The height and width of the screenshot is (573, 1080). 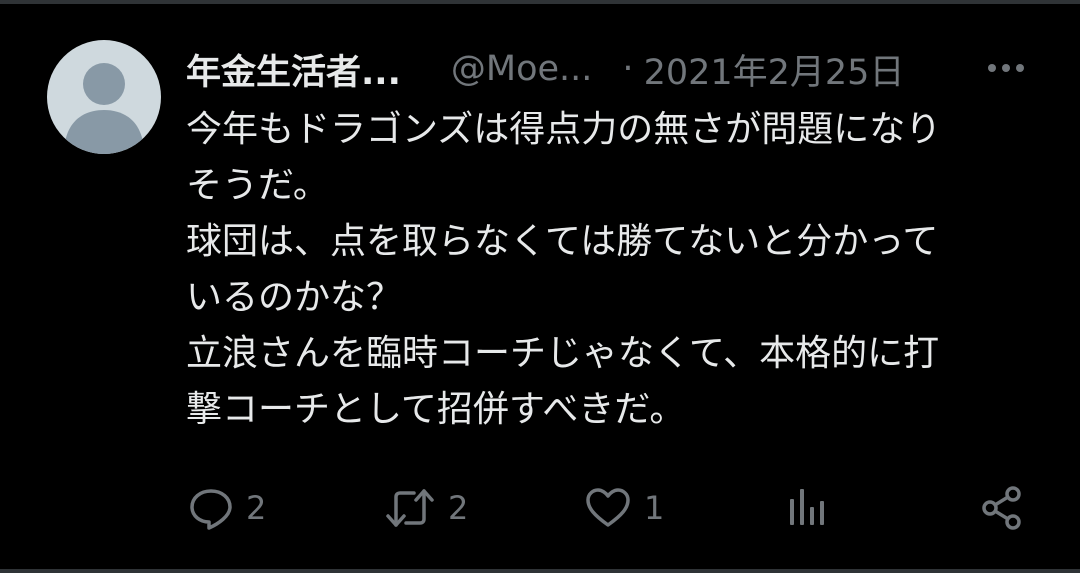 I want to click on like-button: 1, so click(x=624, y=508).